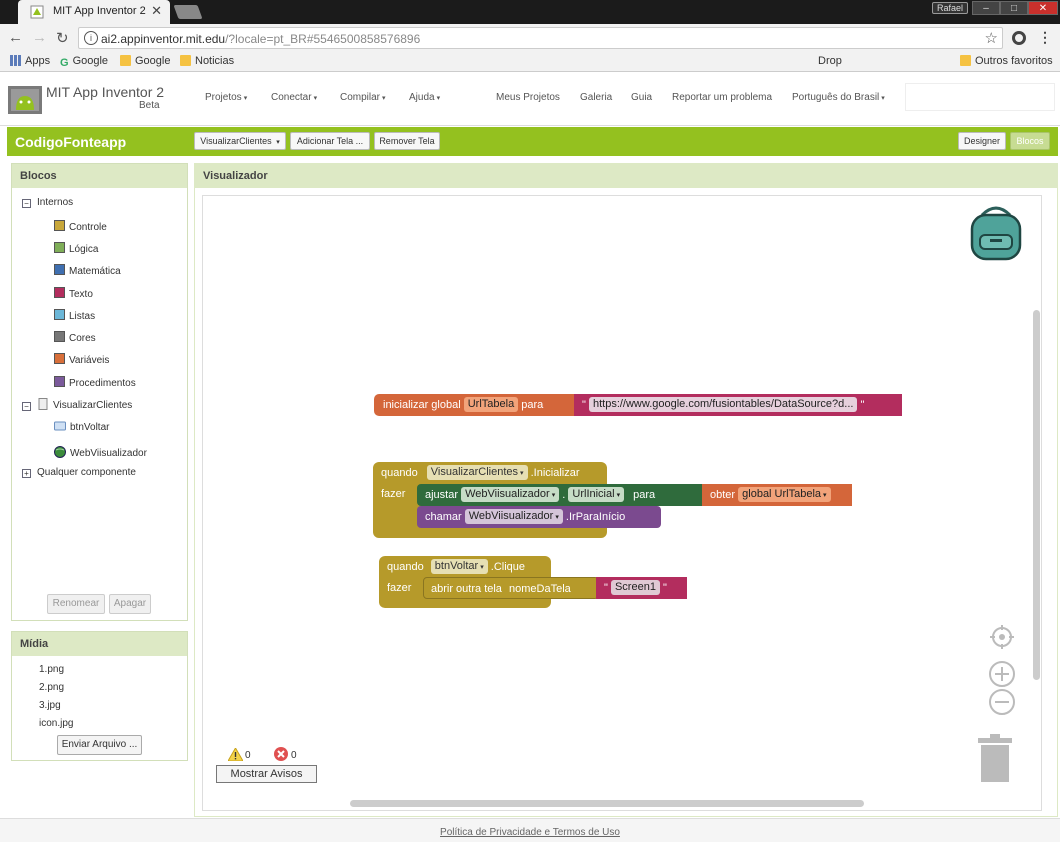 The width and height of the screenshot is (1060, 842). Describe the element at coordinates (156, 11) in the screenshot. I see `tab-close-icon: ✕` at that location.